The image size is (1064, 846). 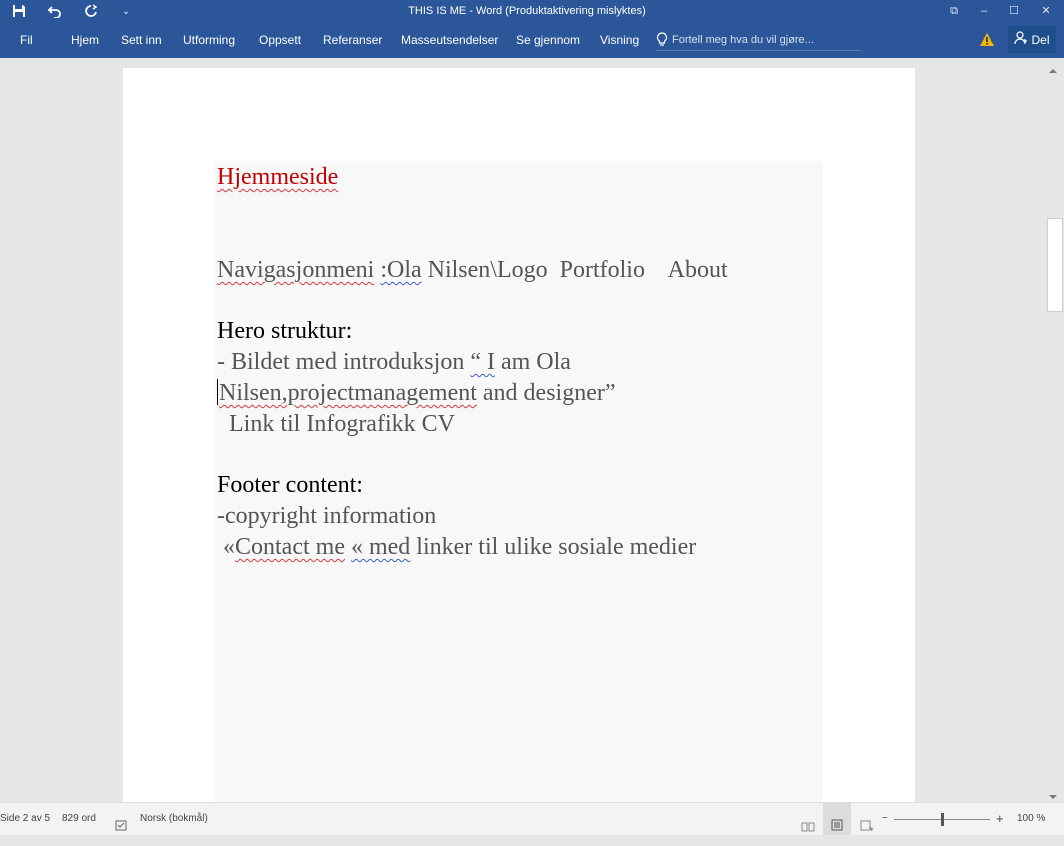 I want to click on tab-layout: Oppsett, so click(x=280, y=40).